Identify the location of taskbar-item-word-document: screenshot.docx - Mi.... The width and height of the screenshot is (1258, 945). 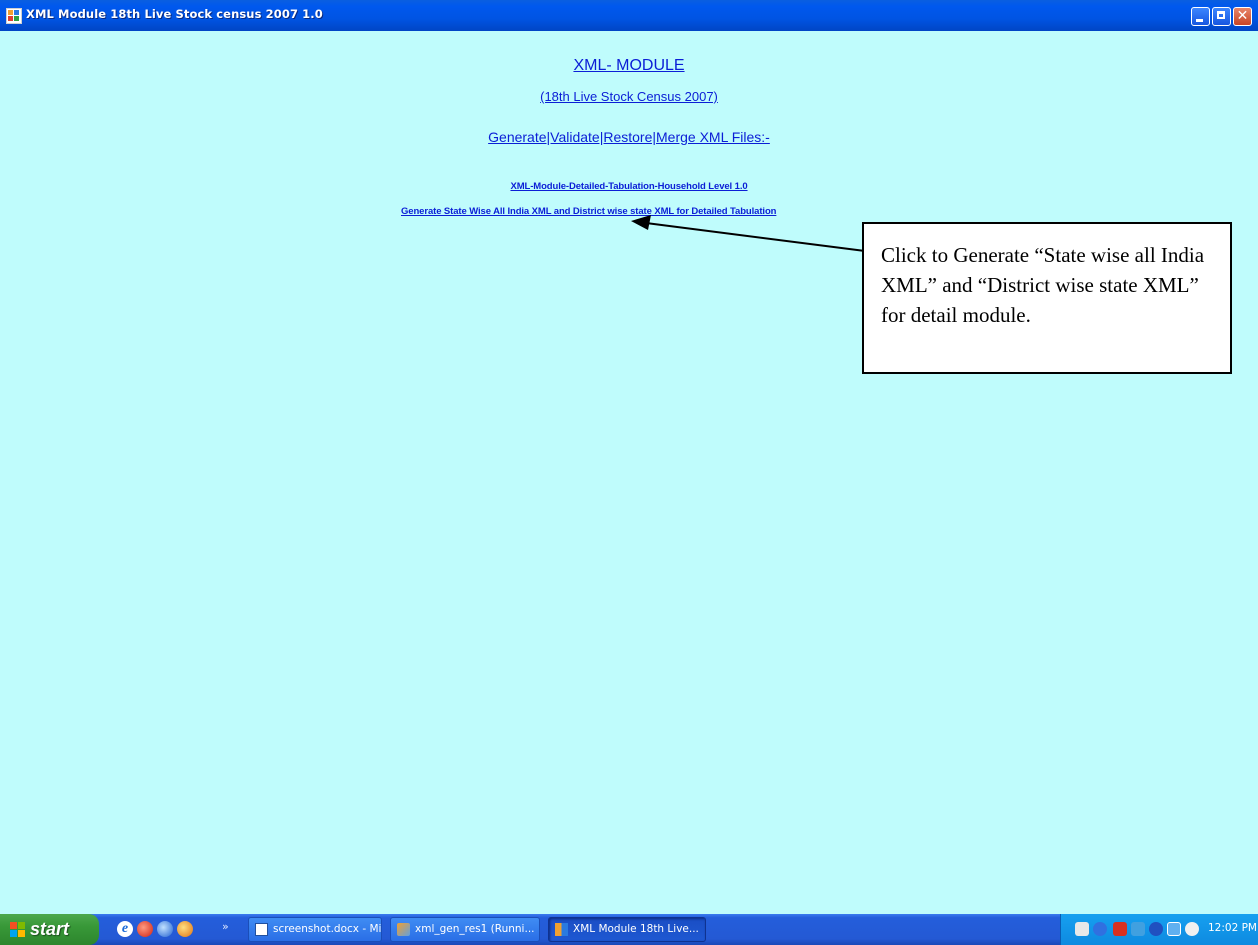
(315, 929).